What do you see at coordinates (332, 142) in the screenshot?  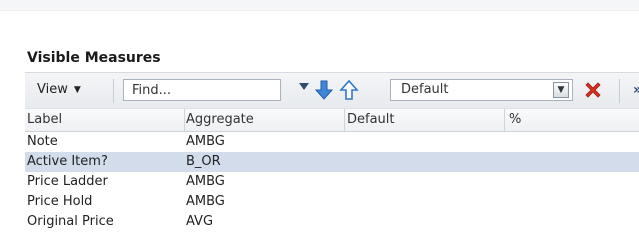 I see `table-row: Note AMBG` at bounding box center [332, 142].